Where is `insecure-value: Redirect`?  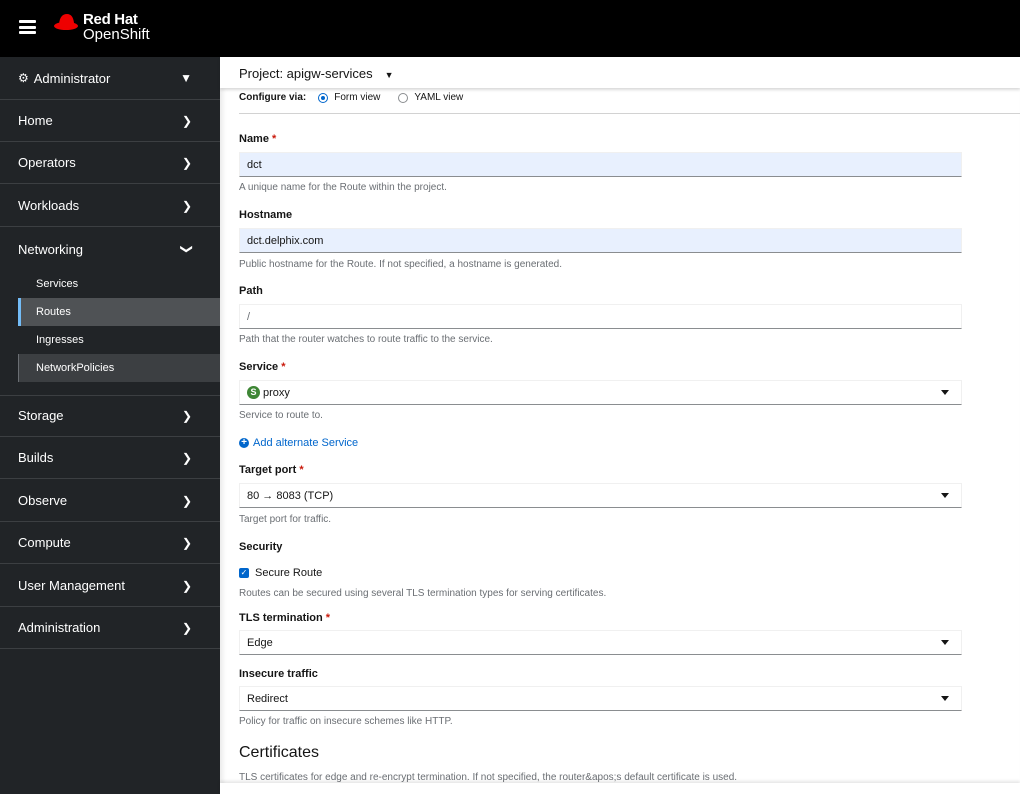 insecure-value: Redirect is located at coordinates (267, 698).